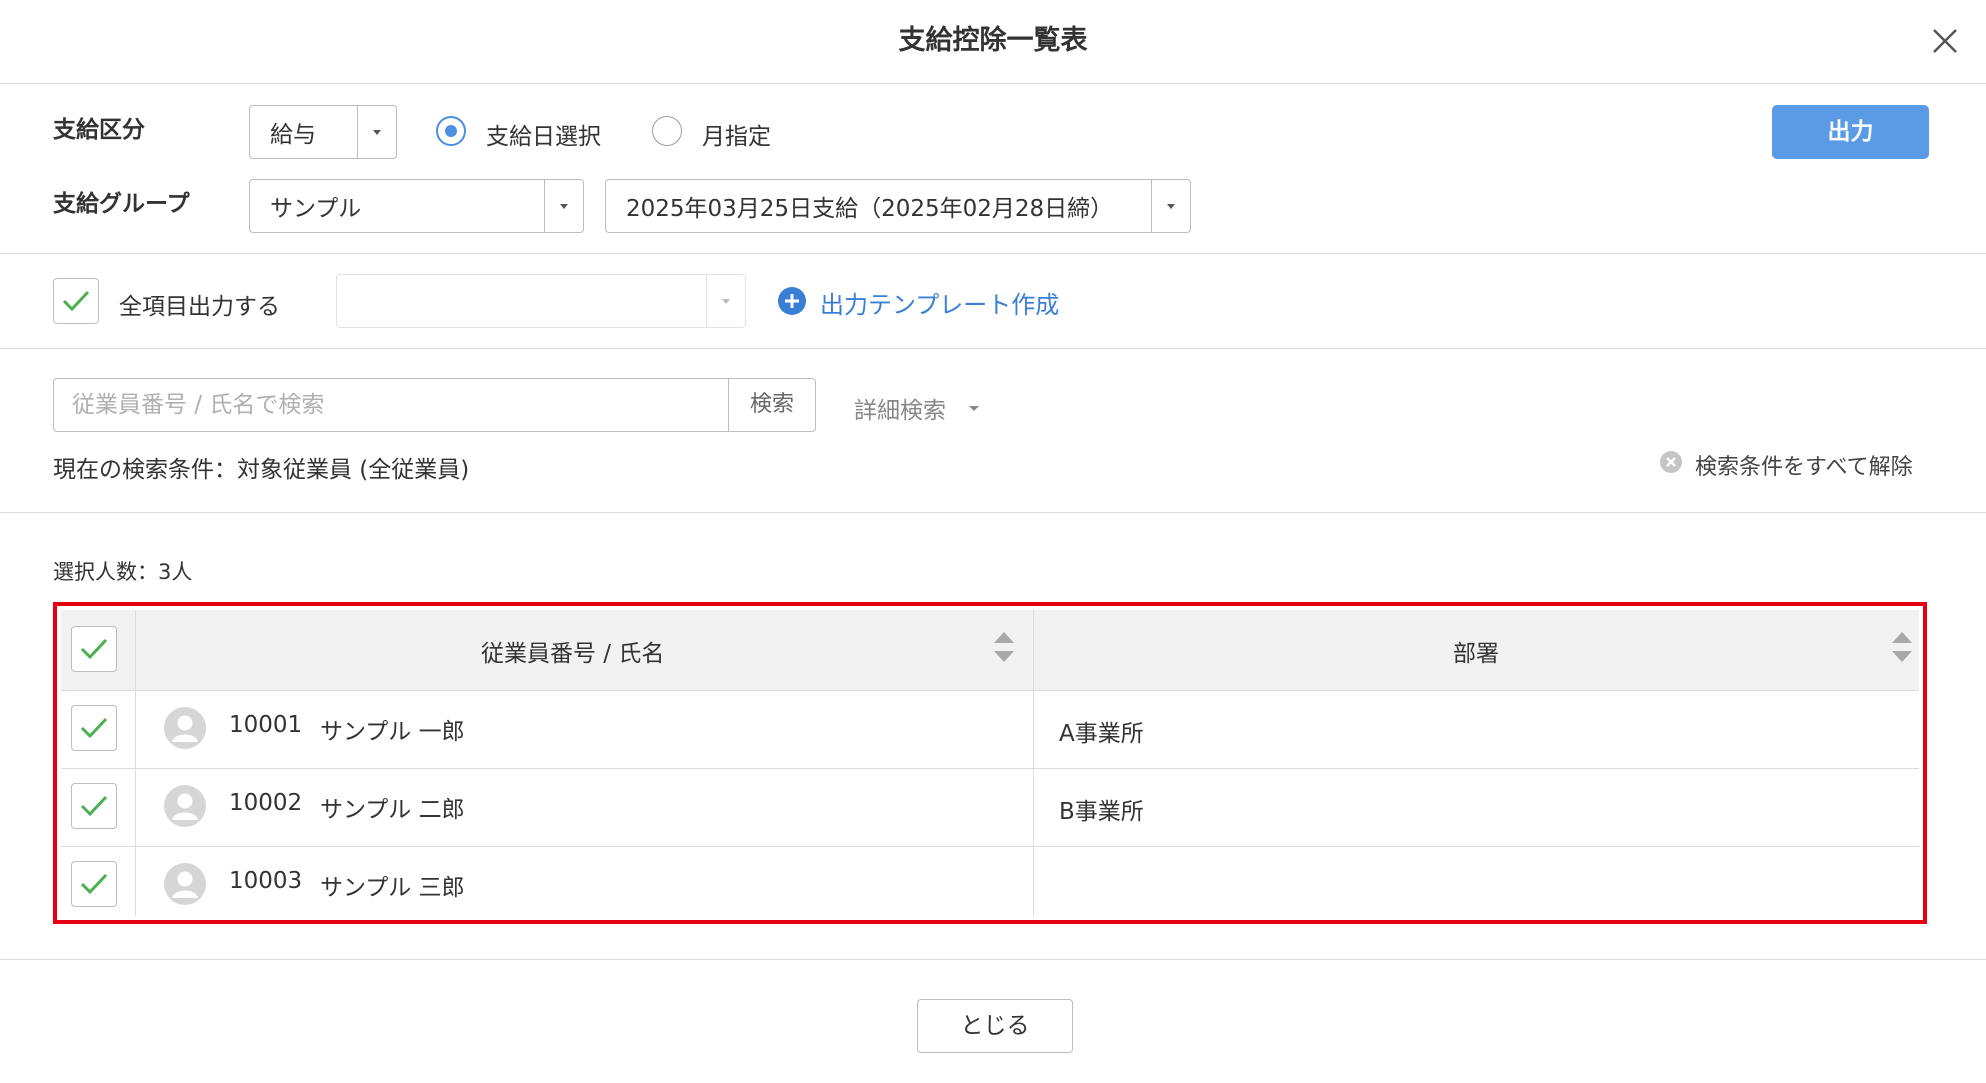  What do you see at coordinates (993, 959) in the screenshot?
I see `footer-divider` at bounding box center [993, 959].